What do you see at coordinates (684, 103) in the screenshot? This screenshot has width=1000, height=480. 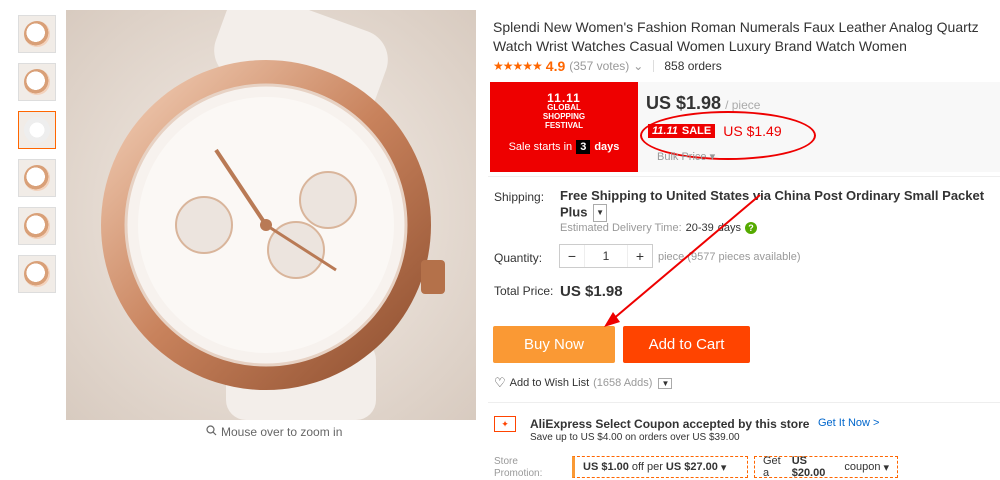 I see `price-value: US $1.98` at bounding box center [684, 103].